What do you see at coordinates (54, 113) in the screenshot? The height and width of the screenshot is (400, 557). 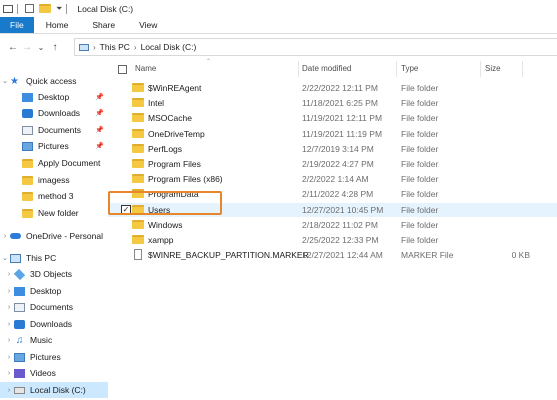 I see `nav-item-downloads: Downloads 📌` at bounding box center [54, 113].